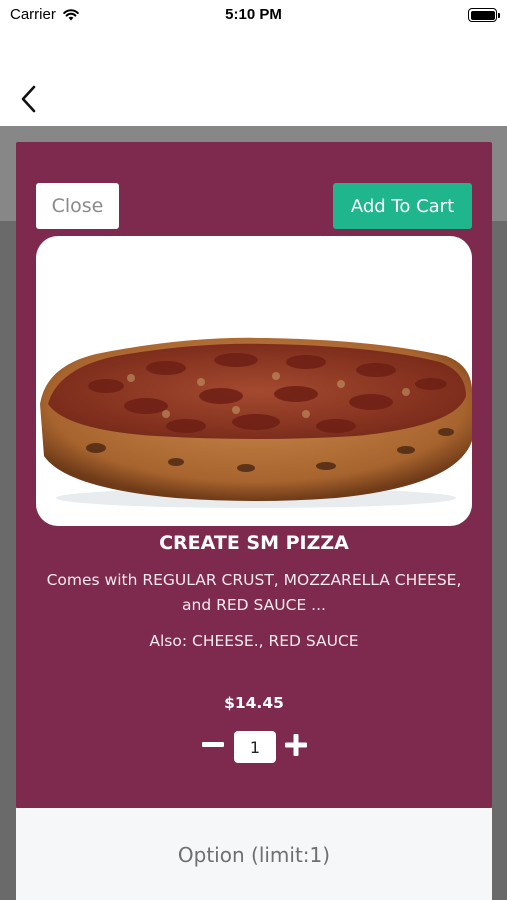 The width and height of the screenshot is (507, 900). I want to click on options-section: Option (limit:1), so click(254, 854).